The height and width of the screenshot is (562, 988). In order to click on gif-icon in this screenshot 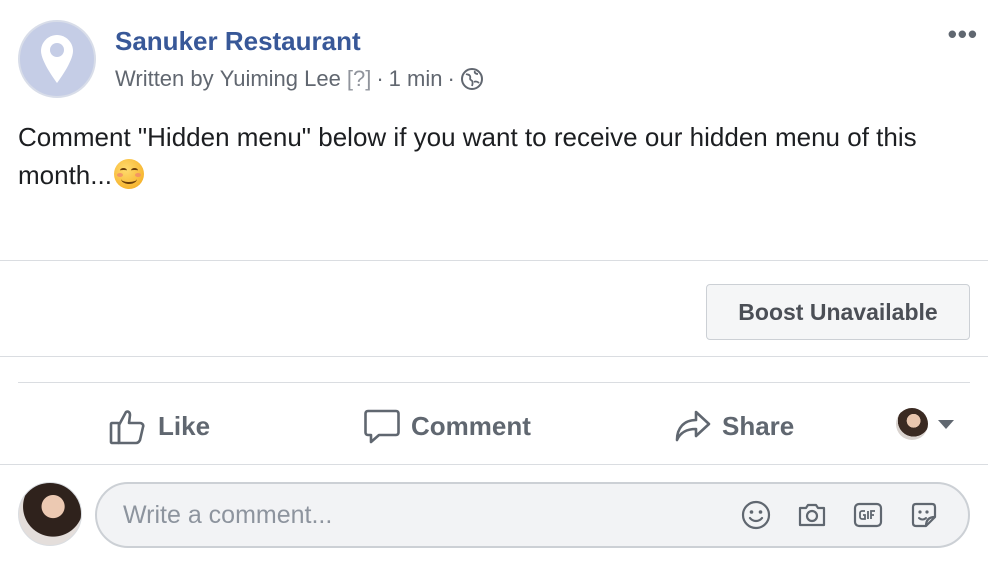, I will do `click(868, 515)`.